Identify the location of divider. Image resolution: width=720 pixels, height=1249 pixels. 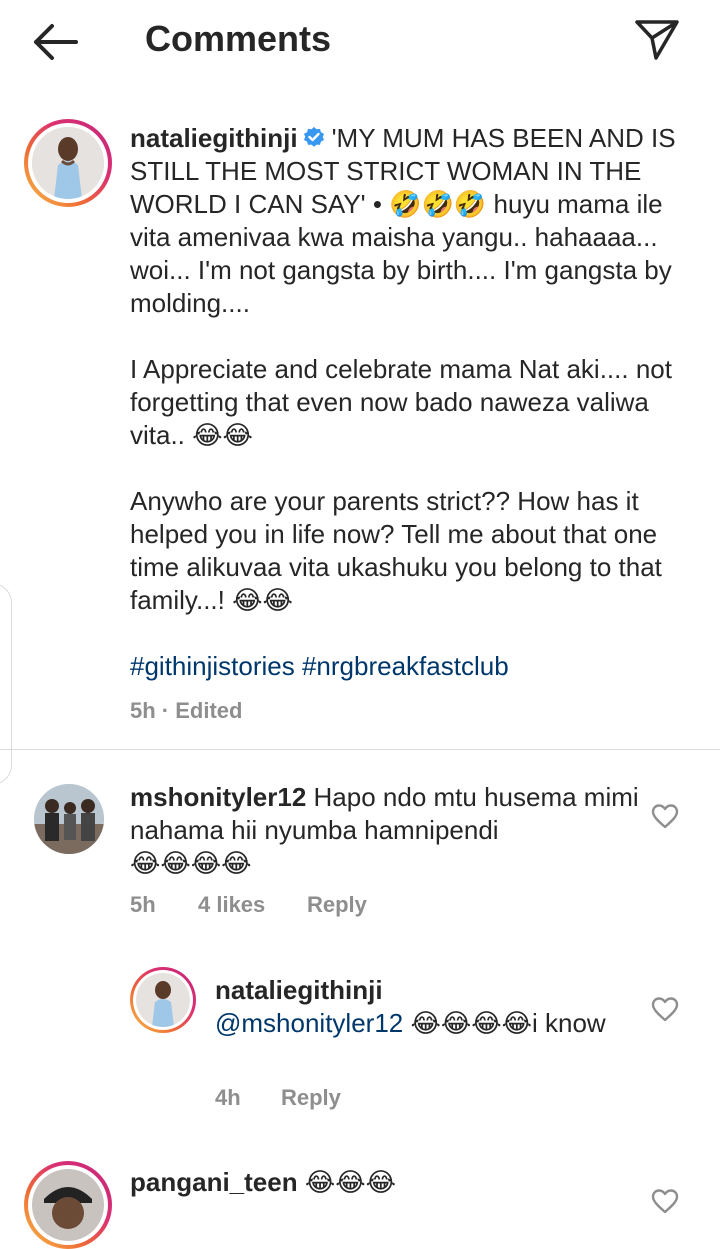
(360, 749).